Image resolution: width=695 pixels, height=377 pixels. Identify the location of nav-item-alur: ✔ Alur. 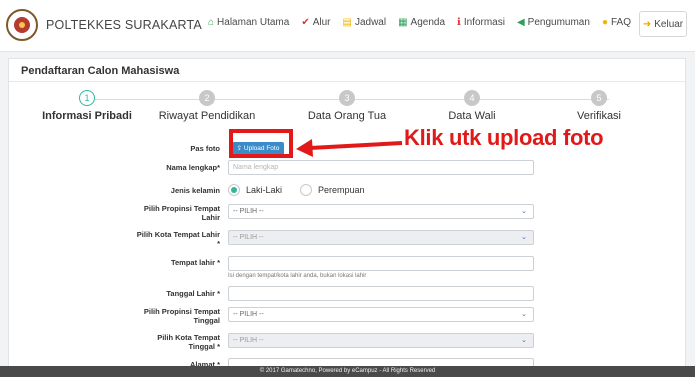
(315, 22).